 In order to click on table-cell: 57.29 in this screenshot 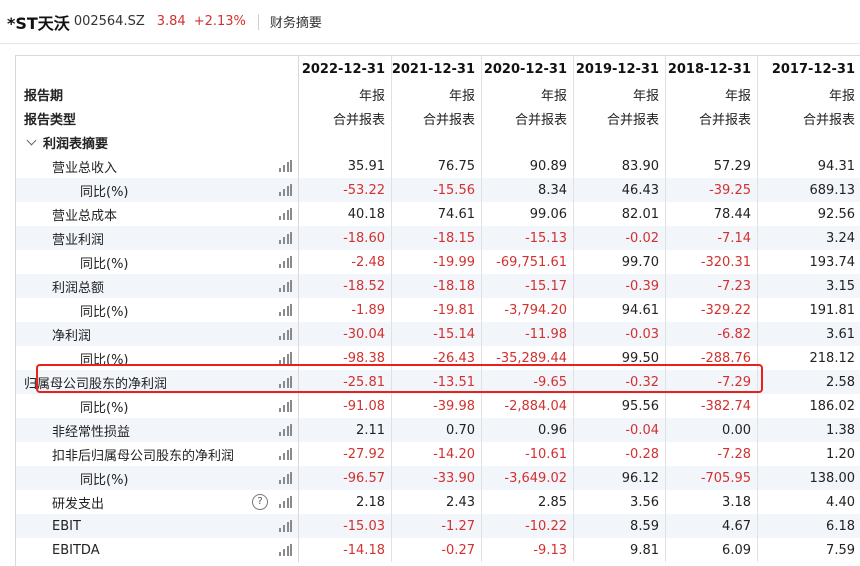, I will do `click(712, 166)`.